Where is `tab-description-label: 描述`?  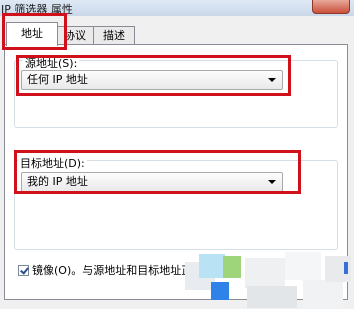
tab-description-label: 描述 is located at coordinates (114, 35).